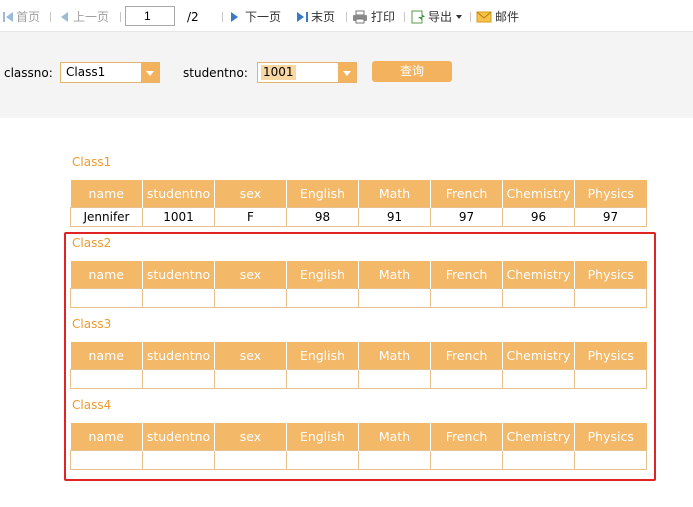  I want to click on export-icon, so click(418, 17).